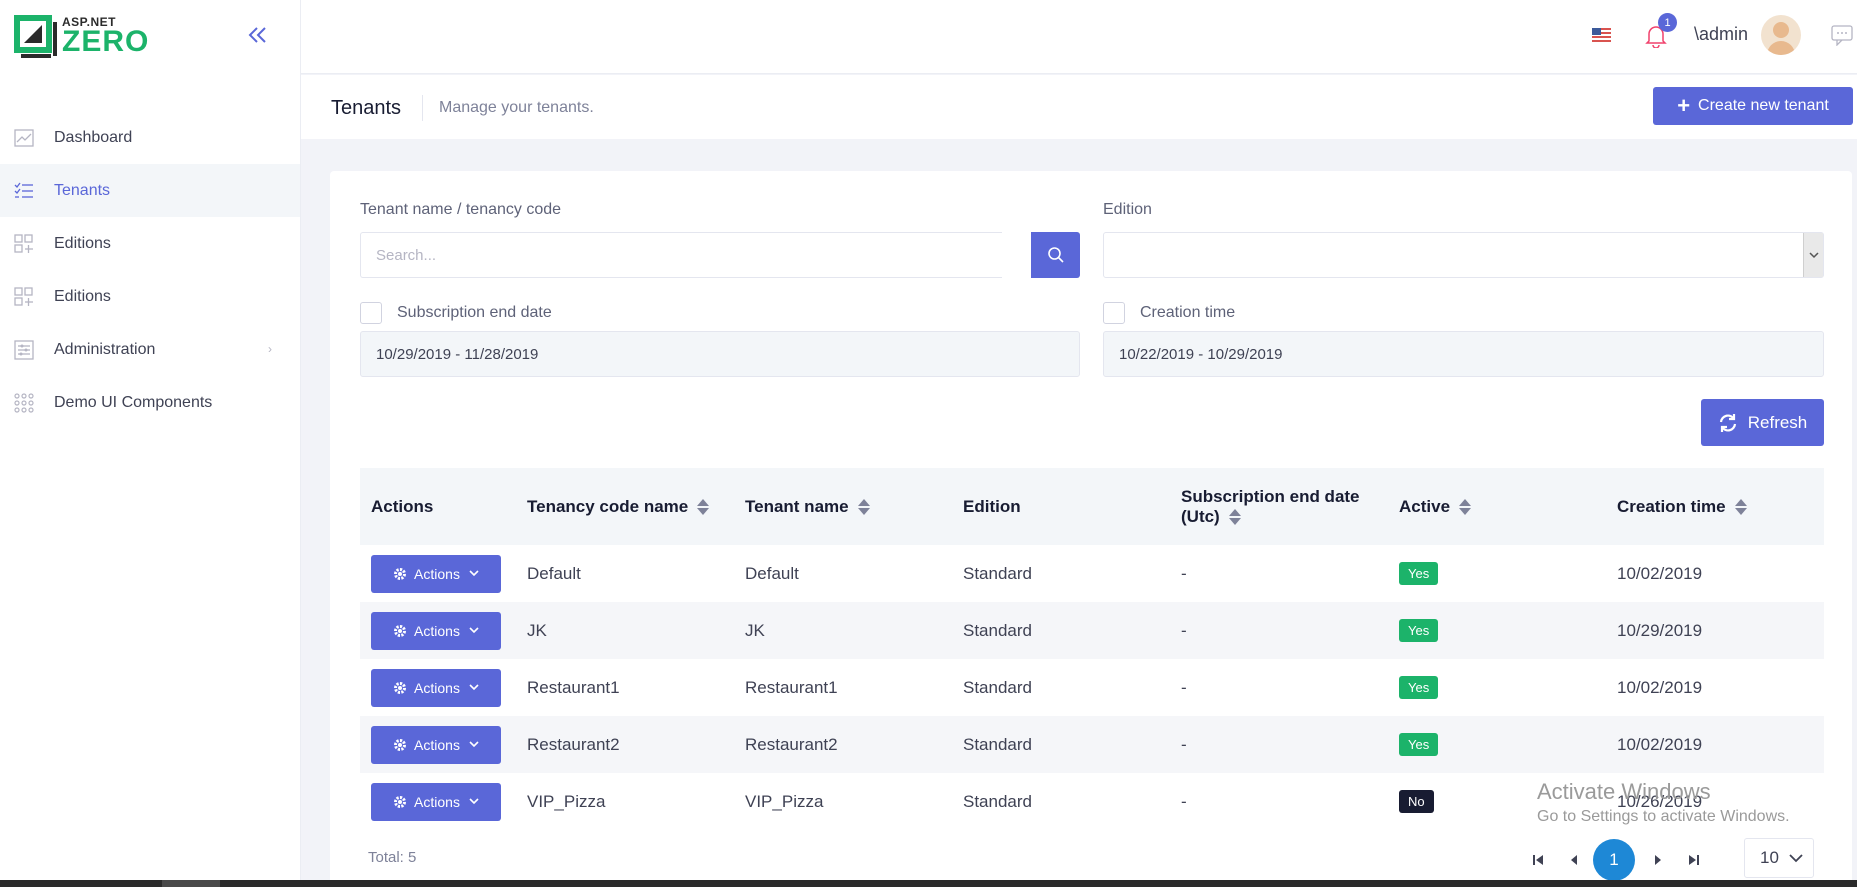  Describe the element at coordinates (1279, 507) in the screenshot. I see `column-header-subscription-end-date: Subscription end date (Utc)` at that location.